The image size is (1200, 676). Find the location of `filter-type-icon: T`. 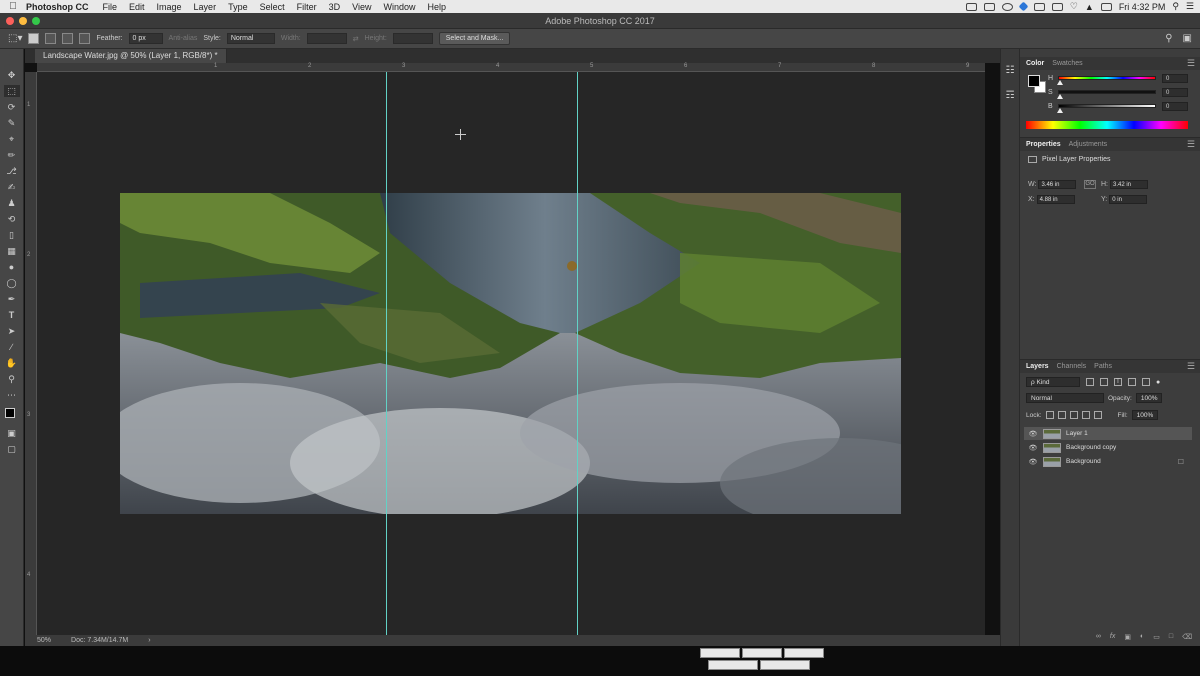

filter-type-icon: T is located at coordinates (1118, 382).